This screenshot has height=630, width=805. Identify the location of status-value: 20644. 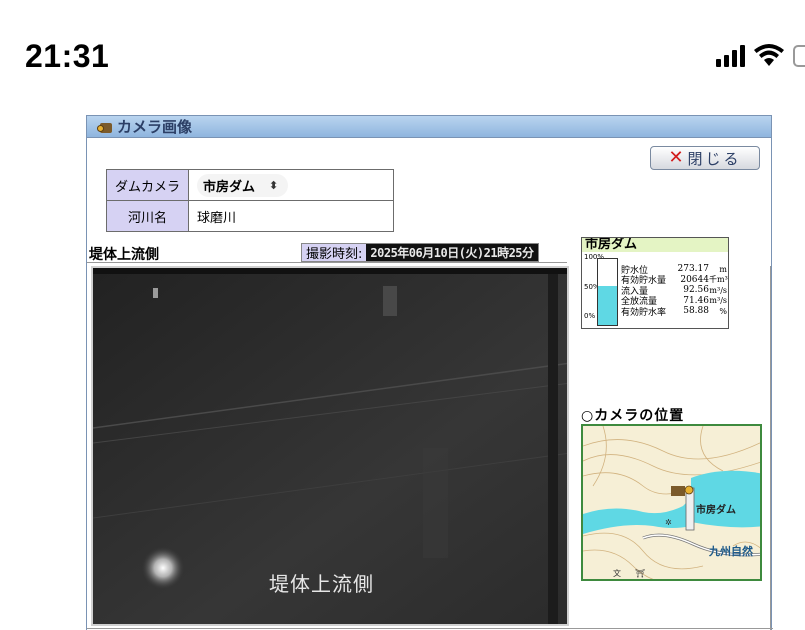
(694, 279).